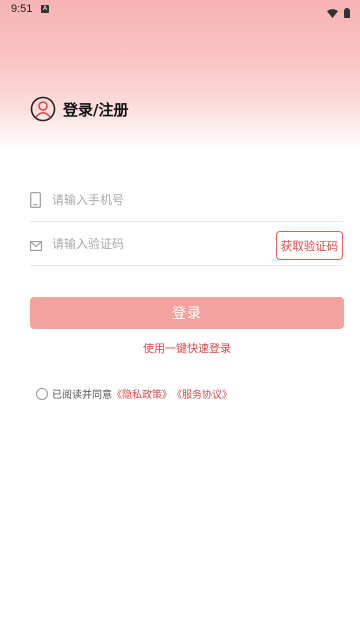 The width and height of the screenshot is (360, 640). What do you see at coordinates (45, 9) in the screenshot?
I see `notification-app-icon: A` at bounding box center [45, 9].